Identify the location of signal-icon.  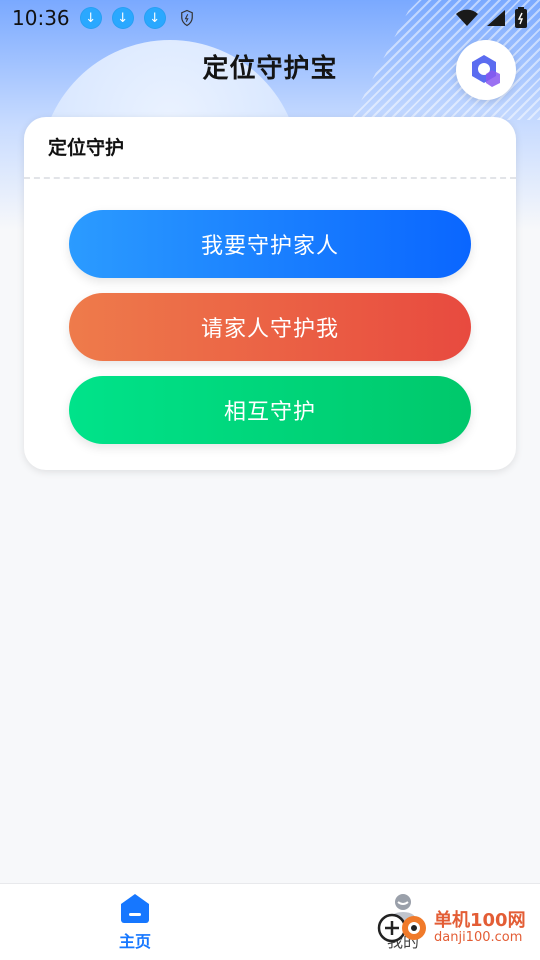
(496, 18).